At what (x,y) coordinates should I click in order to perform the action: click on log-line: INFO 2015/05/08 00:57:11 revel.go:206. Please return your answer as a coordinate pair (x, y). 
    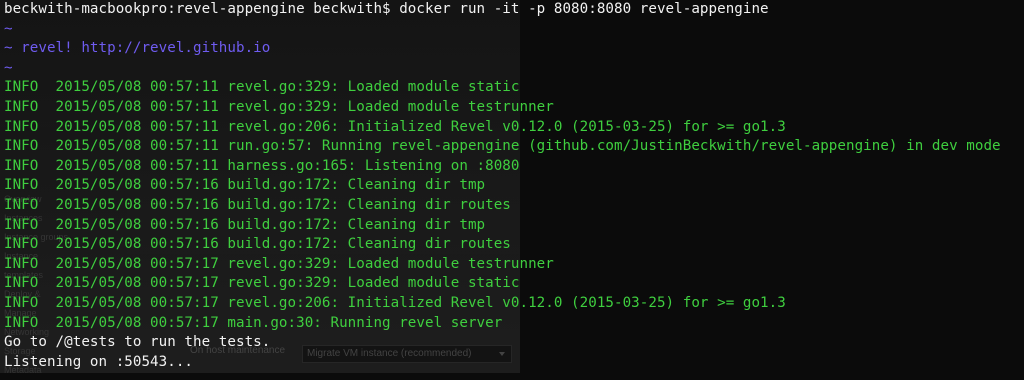
    Looking at the image, I should click on (395, 126).